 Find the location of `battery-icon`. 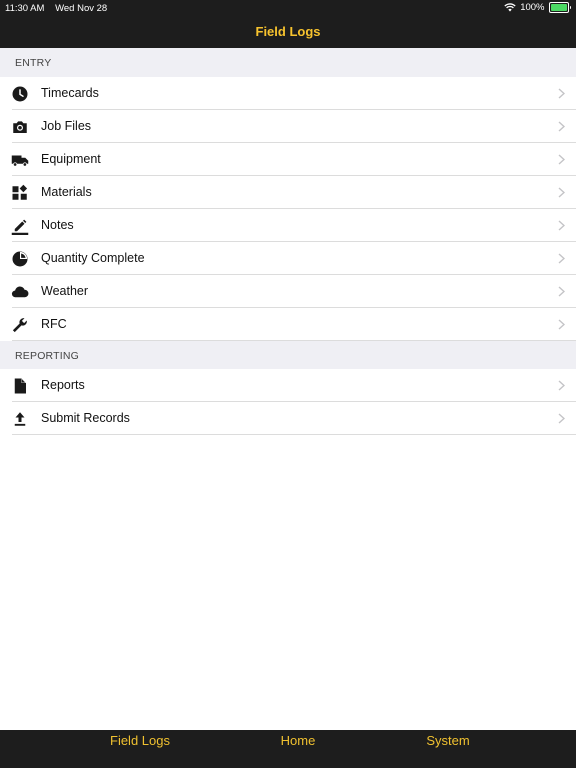

battery-icon is located at coordinates (558, 7).